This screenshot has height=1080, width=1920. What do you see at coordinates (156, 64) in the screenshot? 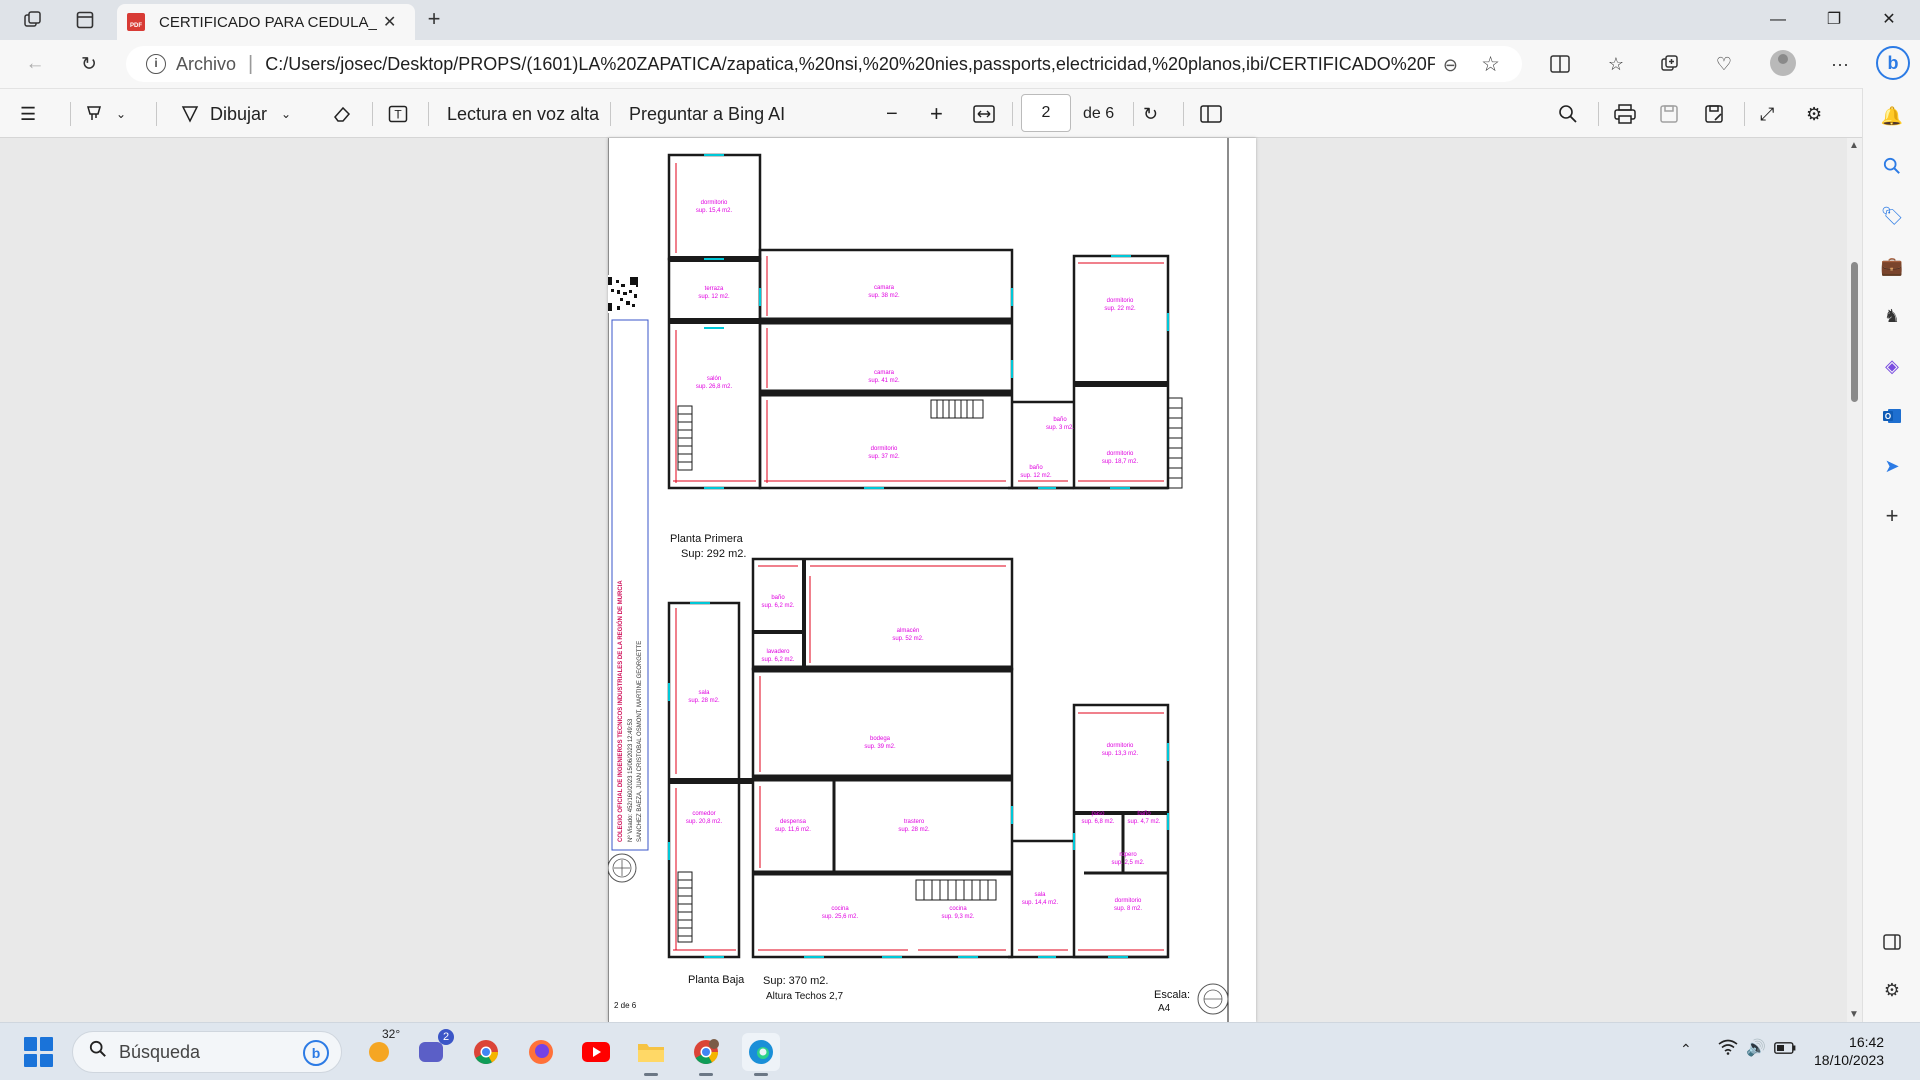
I see `info-icon: i` at bounding box center [156, 64].